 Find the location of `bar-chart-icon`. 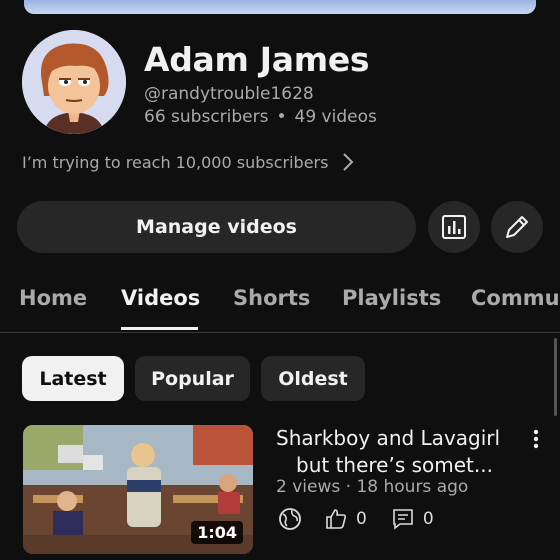

bar-chart-icon is located at coordinates (454, 227).